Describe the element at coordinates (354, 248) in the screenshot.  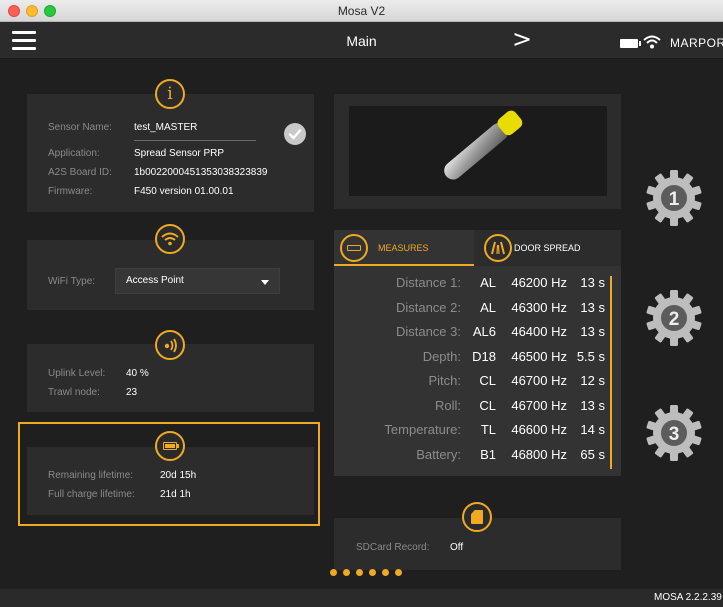
I see `measures-icon` at that location.